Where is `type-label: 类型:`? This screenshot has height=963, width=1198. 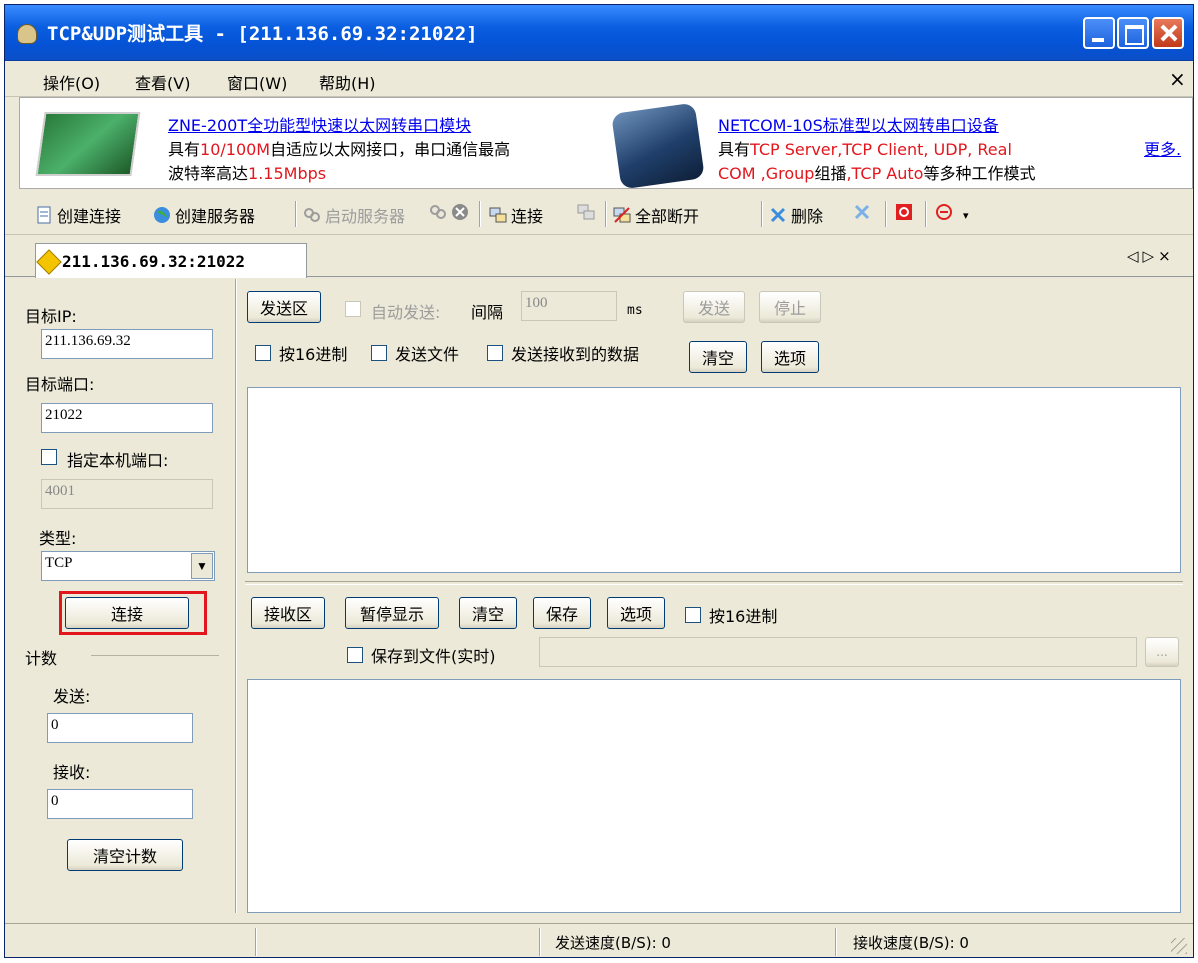
type-label: 类型: is located at coordinates (58, 538).